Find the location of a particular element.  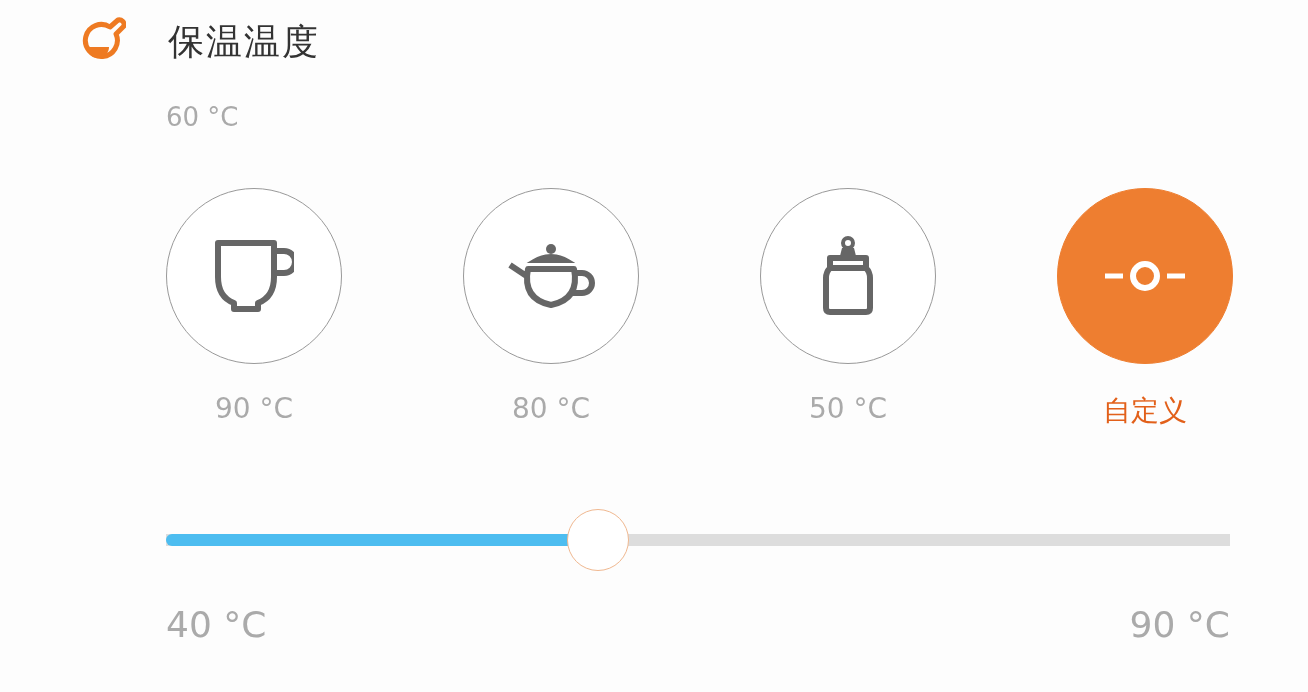

preset-label: 90 °C is located at coordinates (254, 408).